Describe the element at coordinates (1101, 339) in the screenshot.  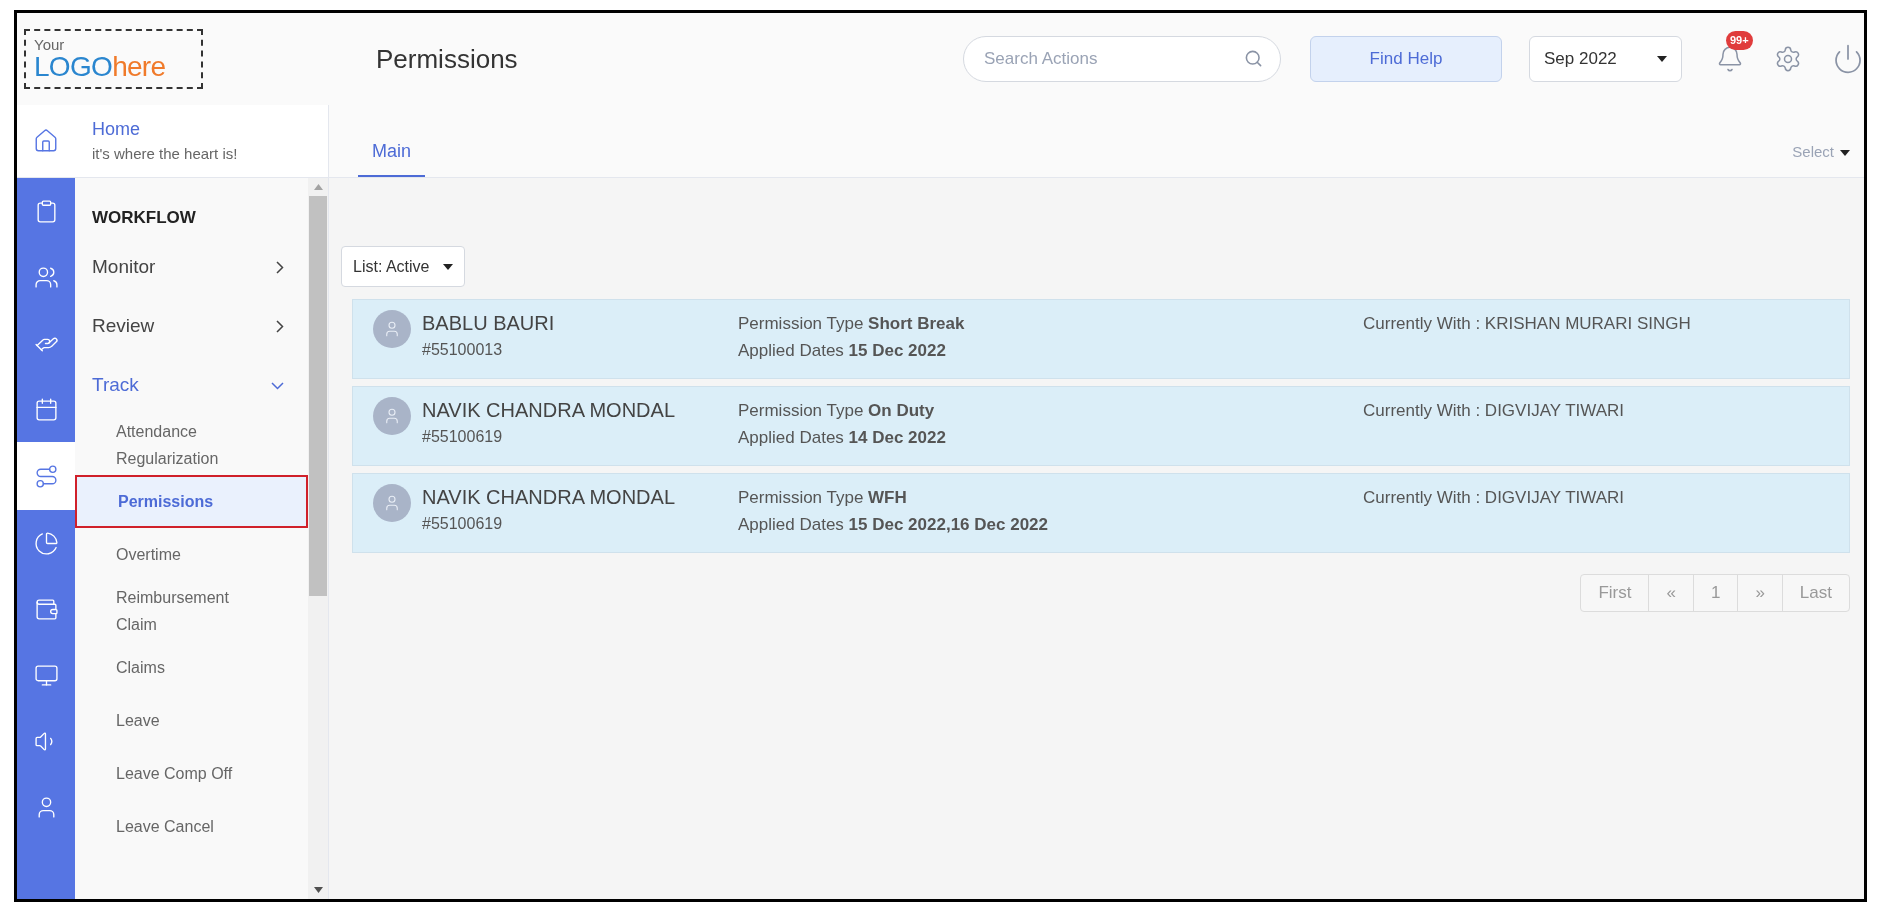
I see `record-card: BABLU BAURI #55100013 Permission Type Short Break Applied Dates 15 Dec 2022 Currently With : KRISHAN MURARI SINGH` at that location.